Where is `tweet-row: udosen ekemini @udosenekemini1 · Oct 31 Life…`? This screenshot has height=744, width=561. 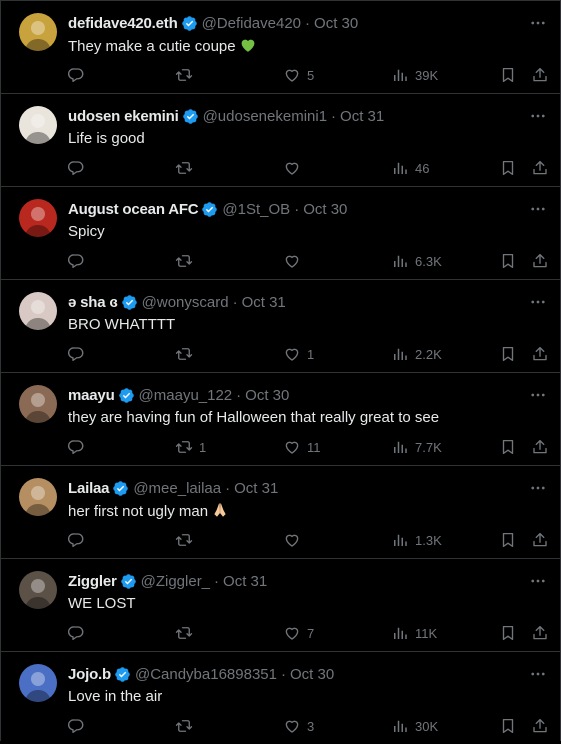
tweet-row: udosen ekemini @udosenekemini1 · Oct 31 Life… is located at coordinates (280, 139).